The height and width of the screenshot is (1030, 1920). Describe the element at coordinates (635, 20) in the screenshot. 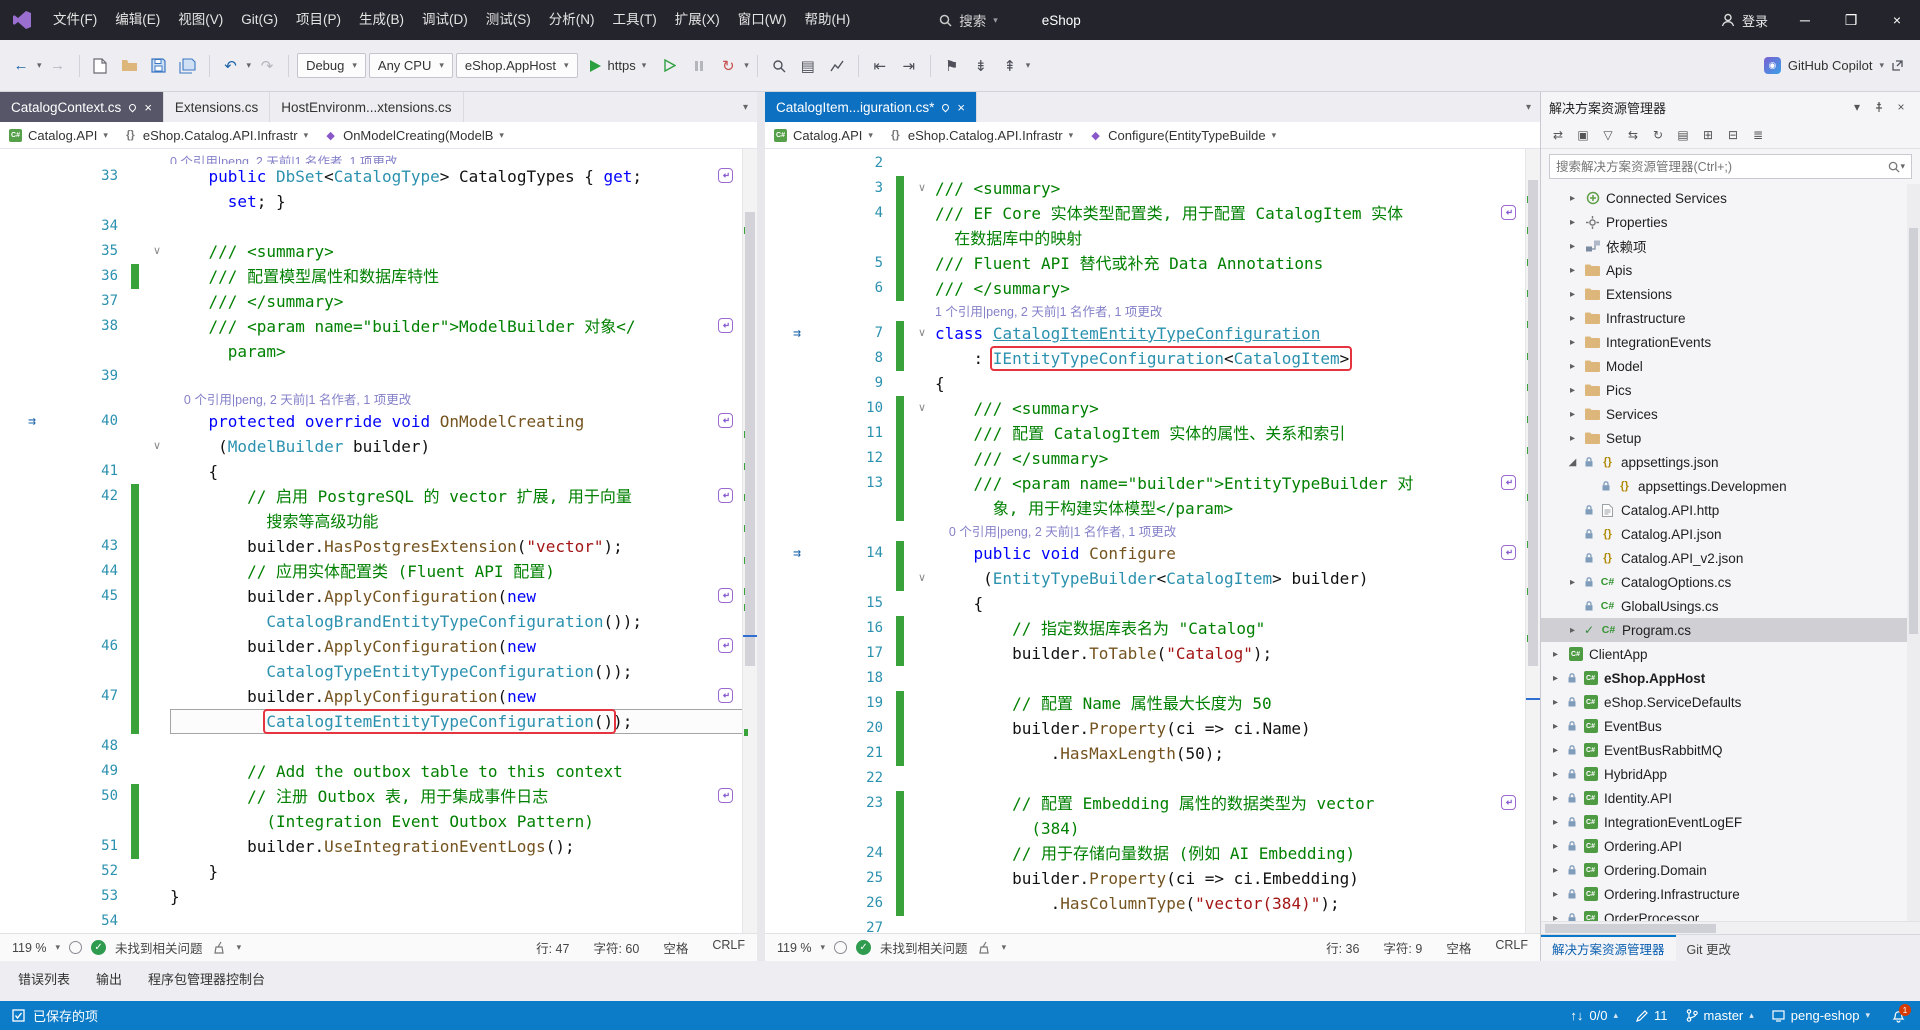

I see `menu-item: 工具(T)` at that location.